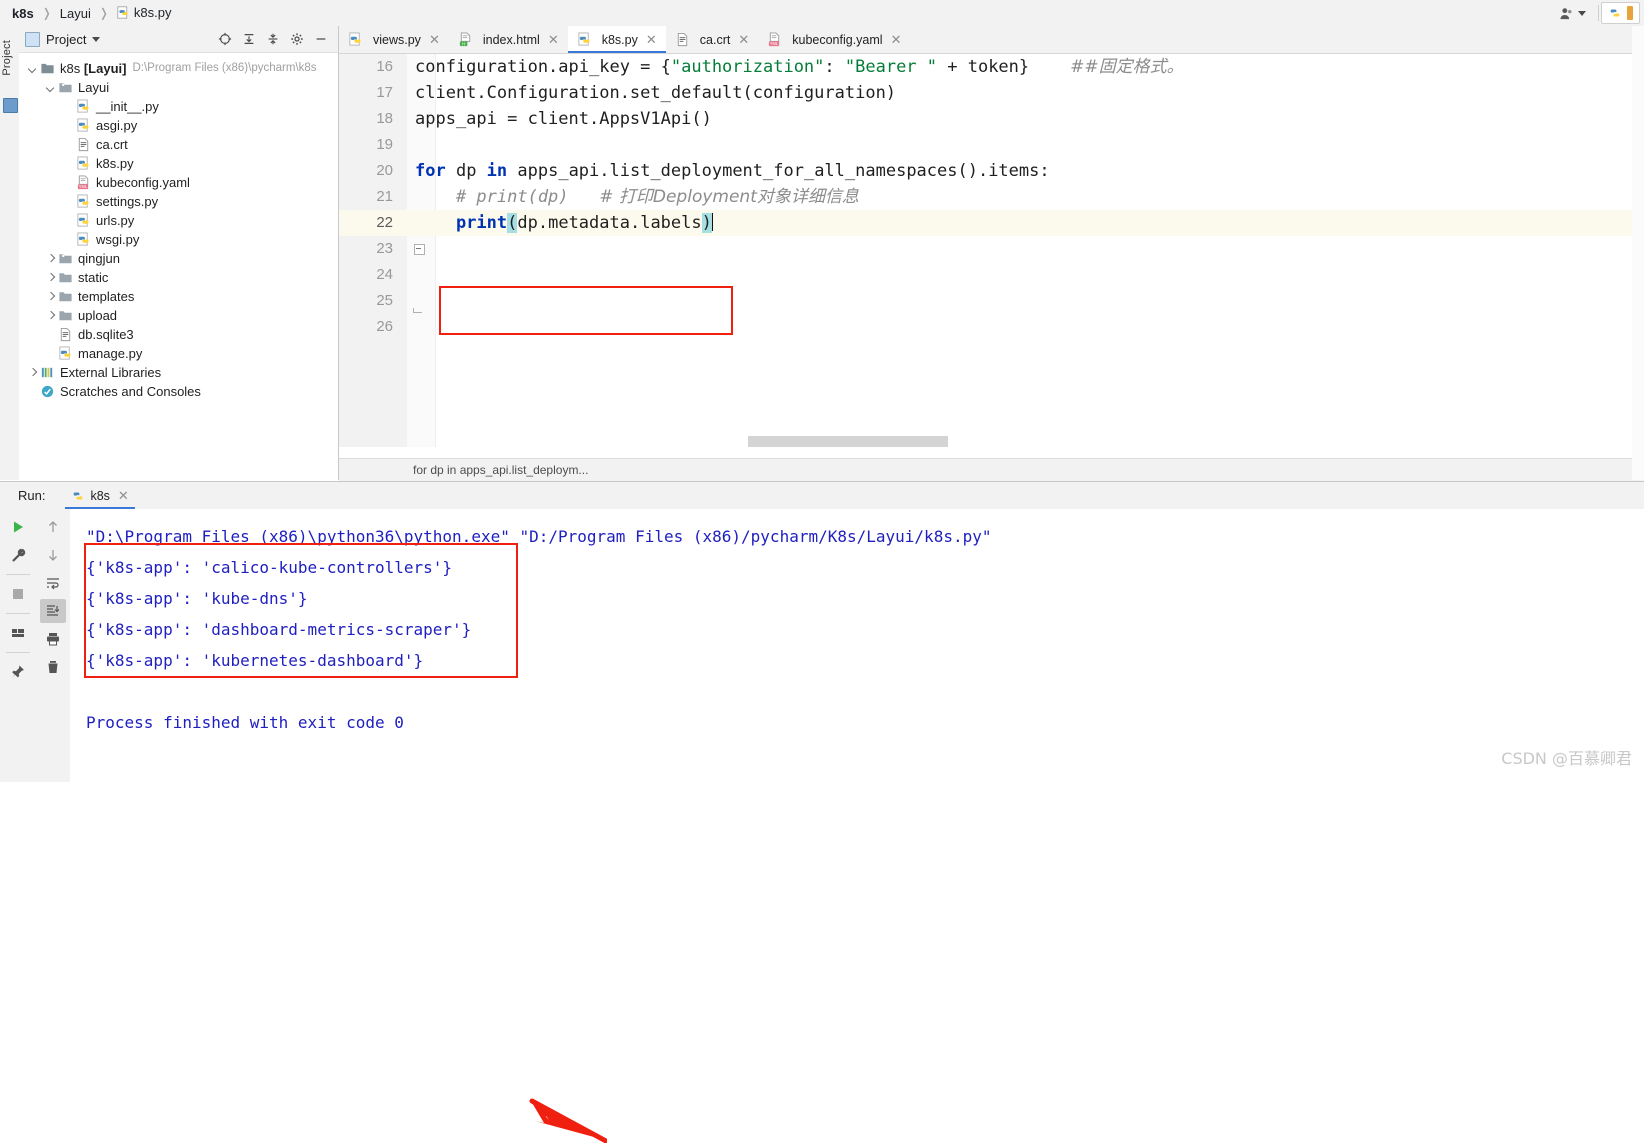 The height and width of the screenshot is (1143, 1644). What do you see at coordinates (394, 39) in the screenshot?
I see `editor-tab-views-py: views.py ✕` at bounding box center [394, 39].